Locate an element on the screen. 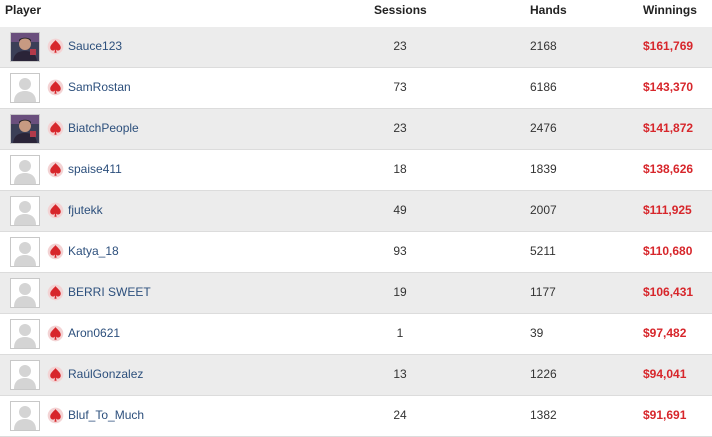 This screenshot has width=712, height=437. column-header-sessions: Sessions is located at coordinates (400, 10).